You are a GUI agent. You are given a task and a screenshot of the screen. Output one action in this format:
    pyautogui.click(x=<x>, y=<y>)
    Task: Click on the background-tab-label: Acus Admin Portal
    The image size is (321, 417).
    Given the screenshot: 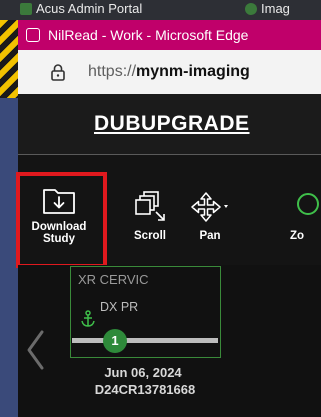 What is the action you would take?
    pyautogui.click(x=89, y=8)
    